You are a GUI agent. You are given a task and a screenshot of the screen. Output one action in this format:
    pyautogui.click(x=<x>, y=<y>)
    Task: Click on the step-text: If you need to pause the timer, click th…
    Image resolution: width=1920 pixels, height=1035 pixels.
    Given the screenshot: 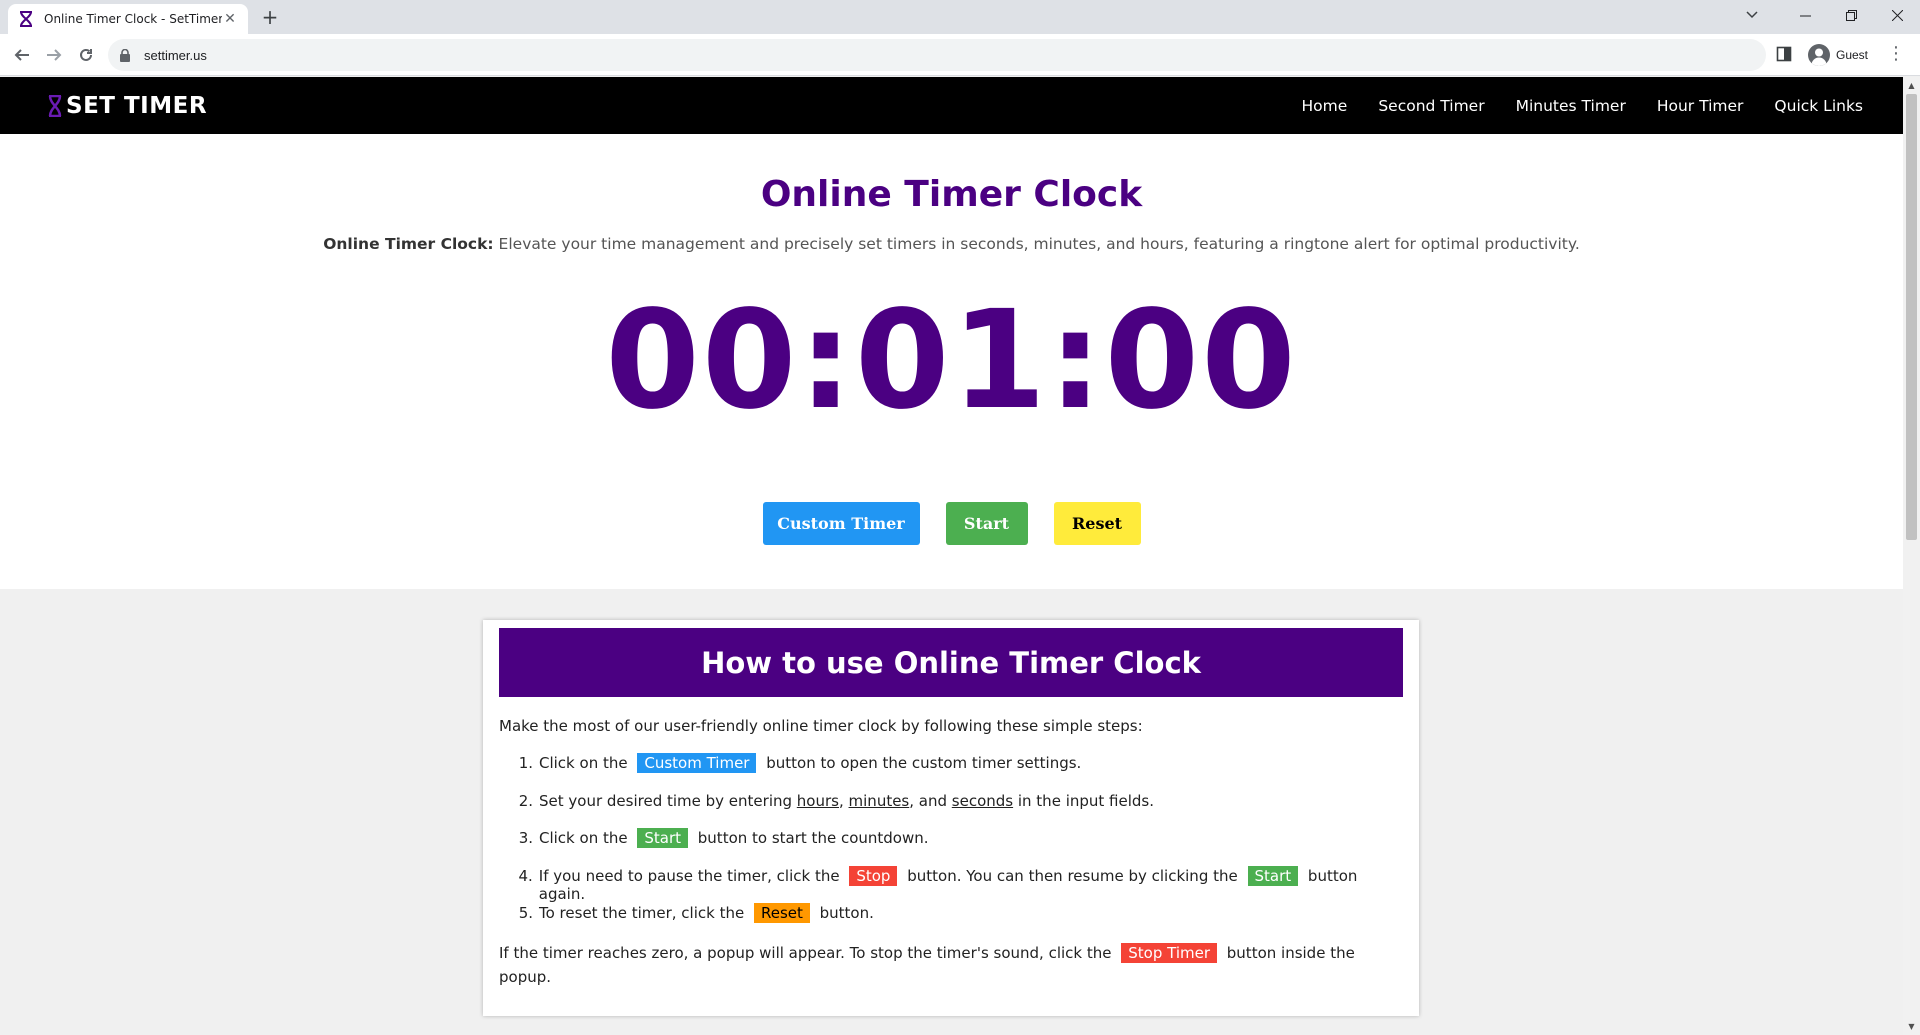 What is the action you would take?
    pyautogui.click(x=970, y=884)
    